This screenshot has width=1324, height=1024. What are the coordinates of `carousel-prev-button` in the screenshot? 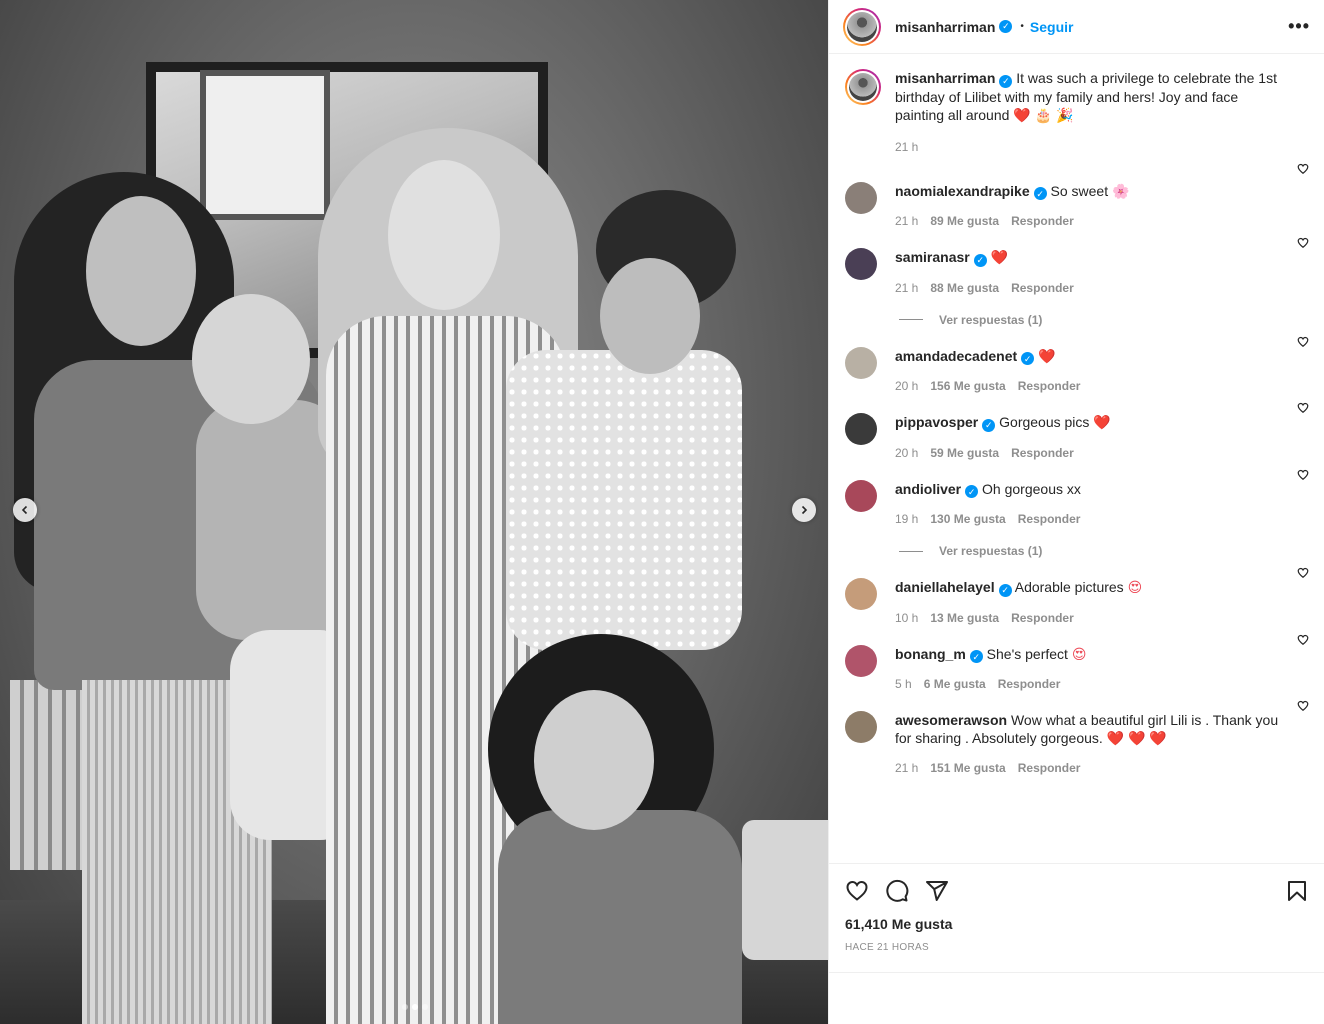 It's located at (25, 510).